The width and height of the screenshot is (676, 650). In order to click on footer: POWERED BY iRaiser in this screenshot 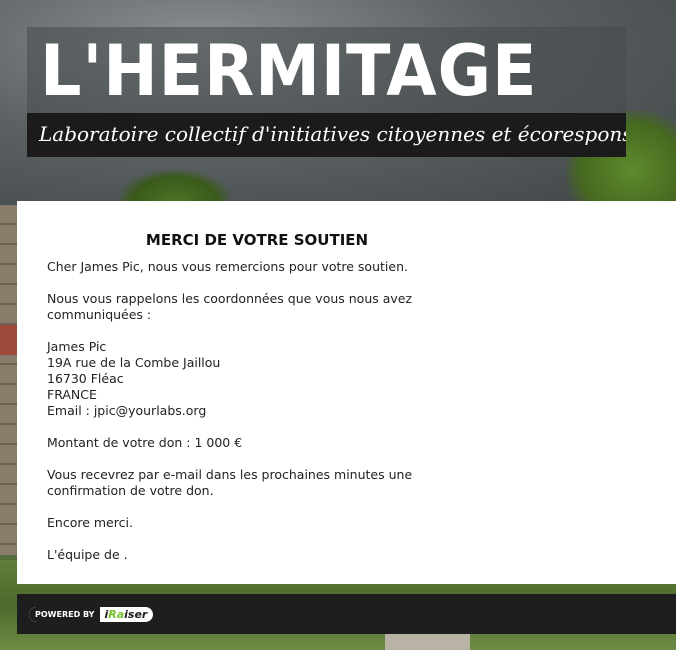, I will do `click(346, 614)`.